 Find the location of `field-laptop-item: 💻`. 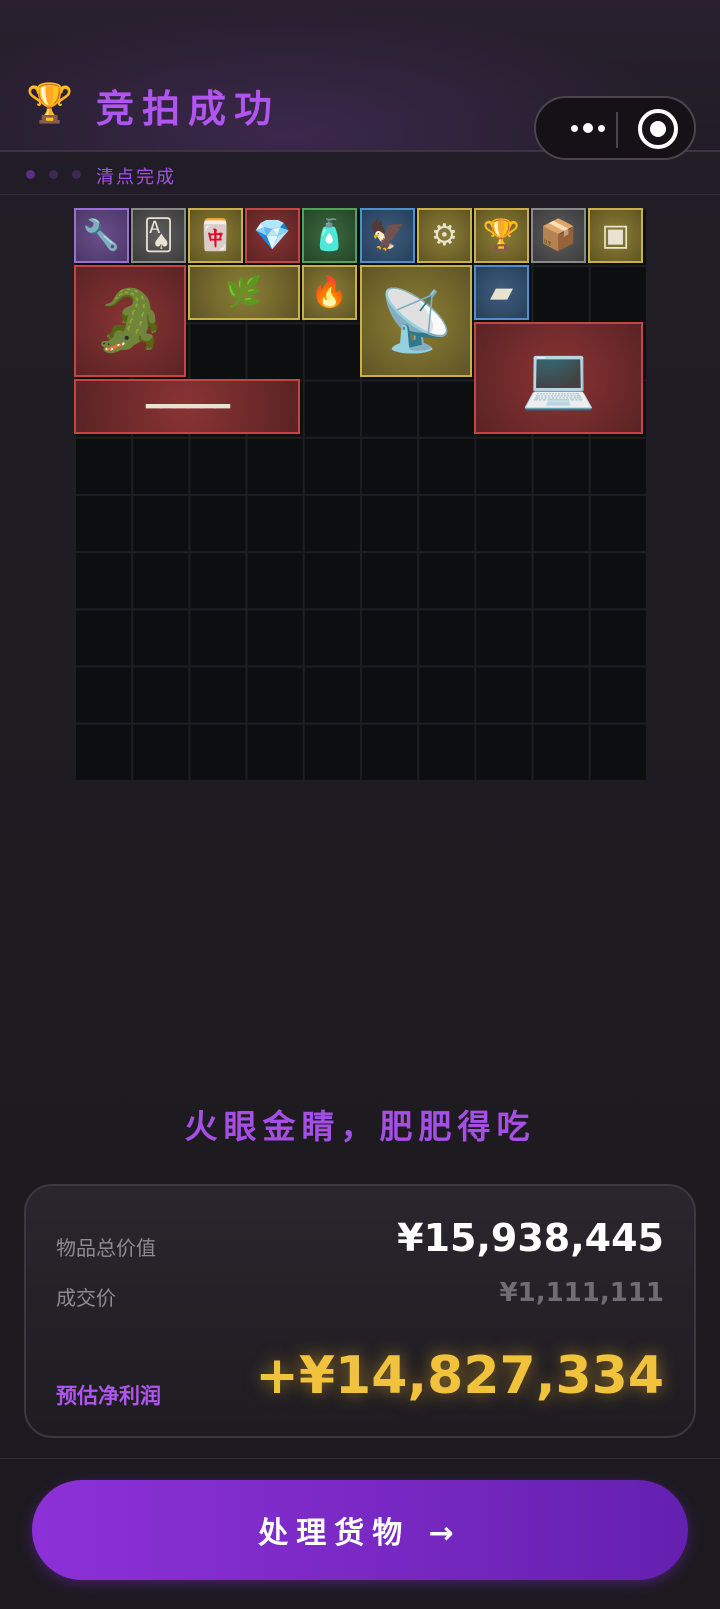

field-laptop-item: 💻 is located at coordinates (558, 378).